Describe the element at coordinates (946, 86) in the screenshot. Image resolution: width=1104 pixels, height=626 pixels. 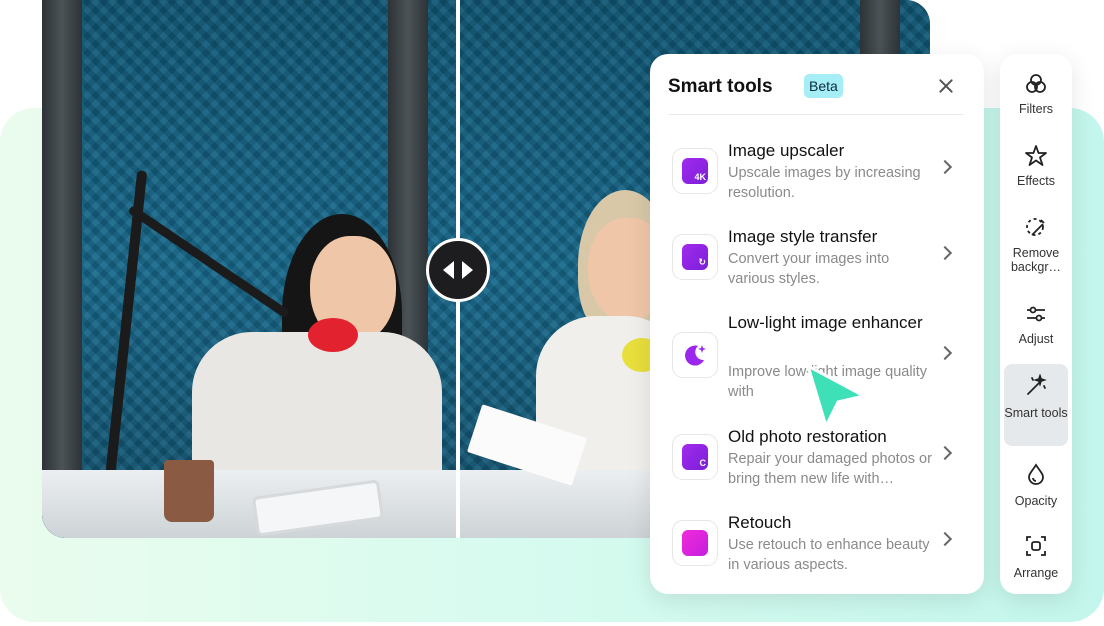
I see `close-icon` at that location.